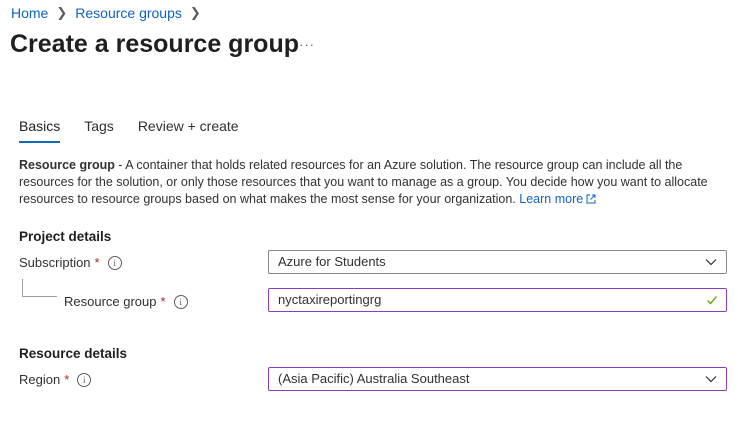 This screenshot has width=738, height=422. I want to click on tab-review-create: Review + create, so click(188, 130).